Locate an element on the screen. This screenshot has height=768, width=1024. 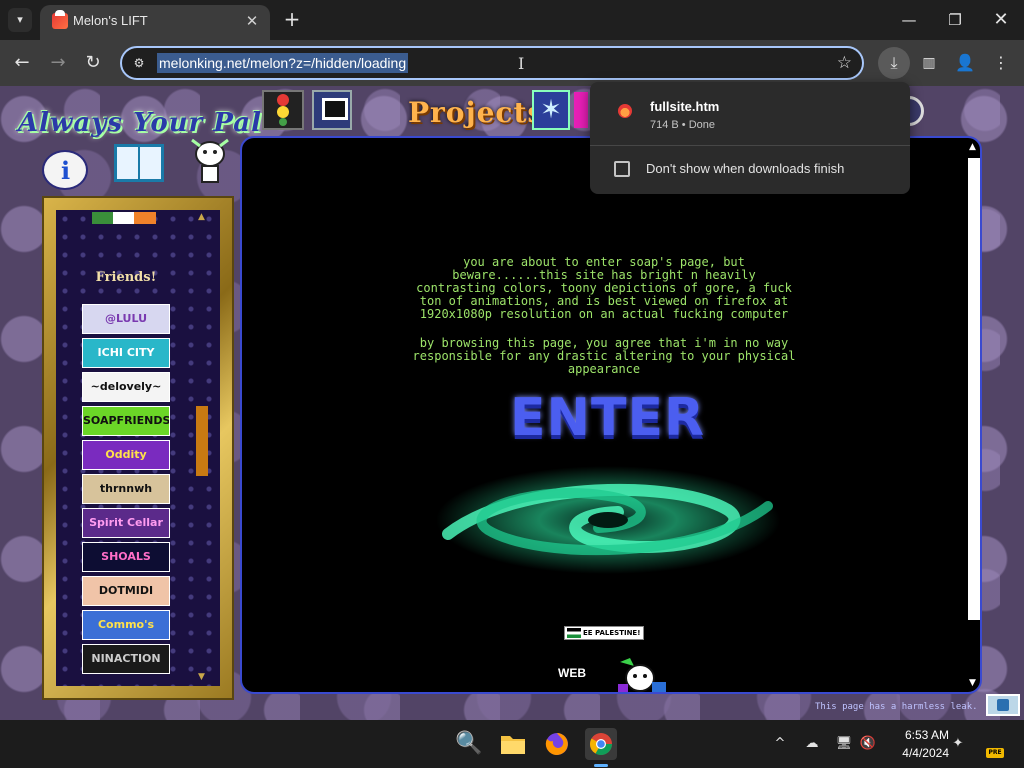
text-cursor-icon: I is located at coordinates (521, 63).